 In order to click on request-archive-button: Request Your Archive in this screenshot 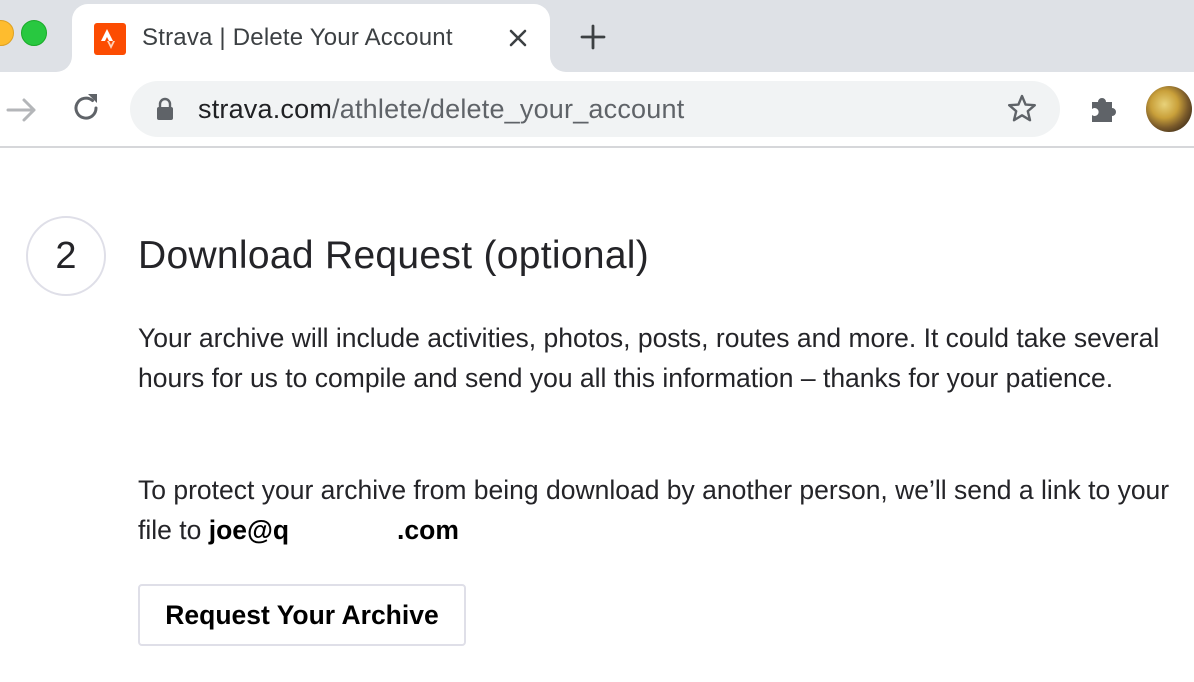, I will do `click(302, 615)`.